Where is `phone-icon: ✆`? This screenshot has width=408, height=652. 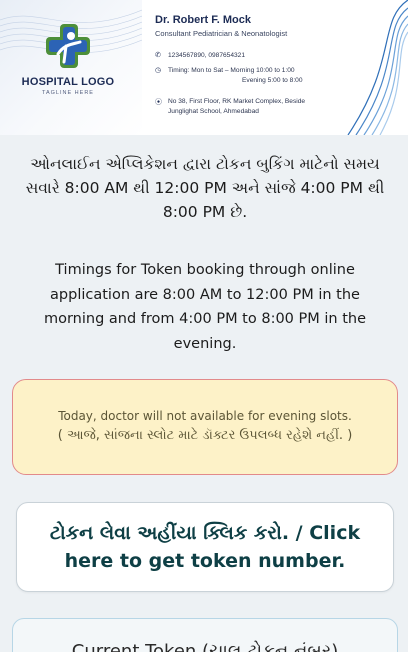
phone-icon: ✆ is located at coordinates (158, 55).